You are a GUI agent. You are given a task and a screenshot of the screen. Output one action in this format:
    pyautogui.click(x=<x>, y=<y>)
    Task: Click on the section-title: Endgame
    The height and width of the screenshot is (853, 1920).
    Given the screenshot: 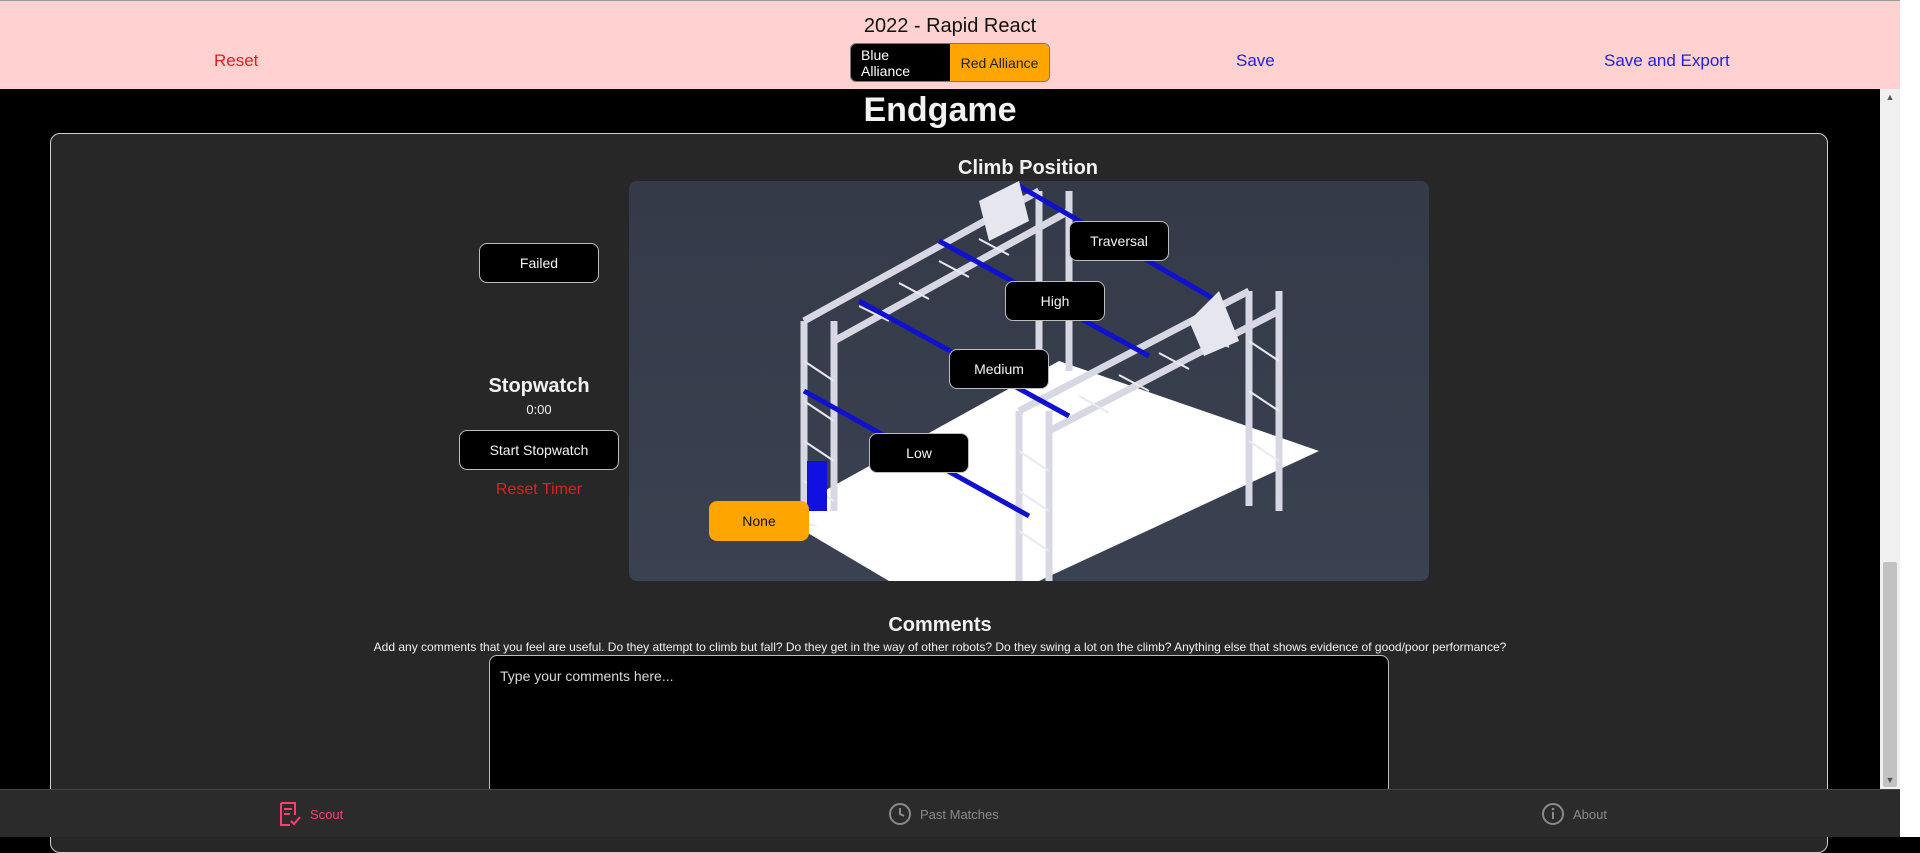 What is the action you would take?
    pyautogui.click(x=940, y=110)
    